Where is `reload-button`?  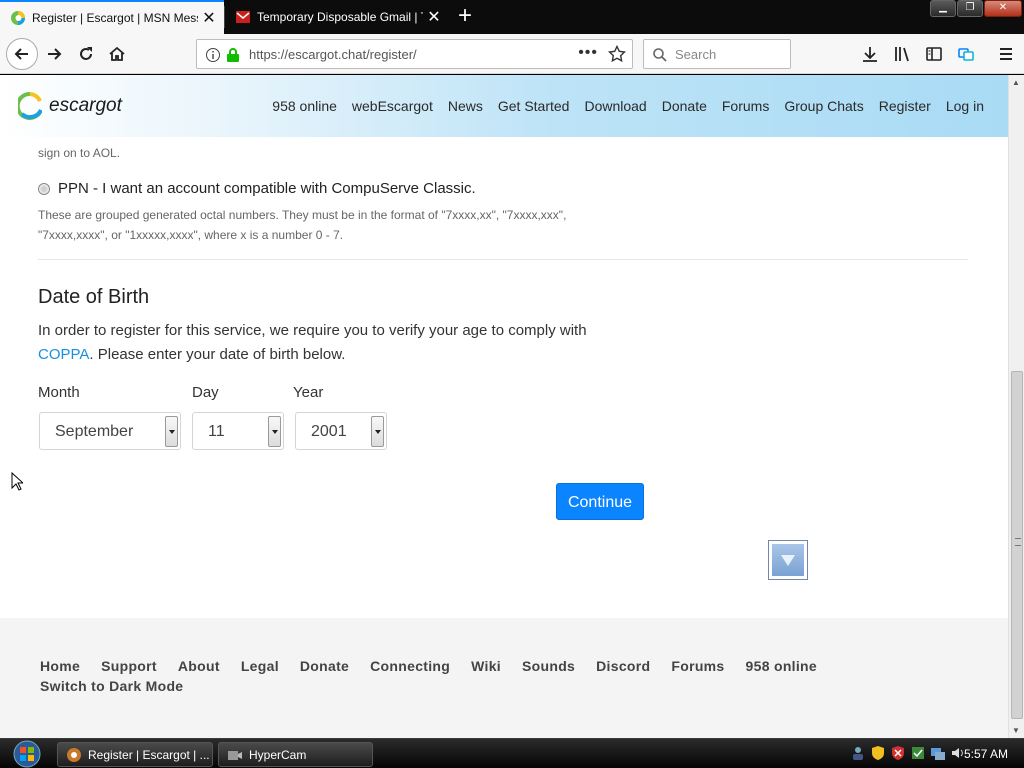 reload-button is located at coordinates (86, 54).